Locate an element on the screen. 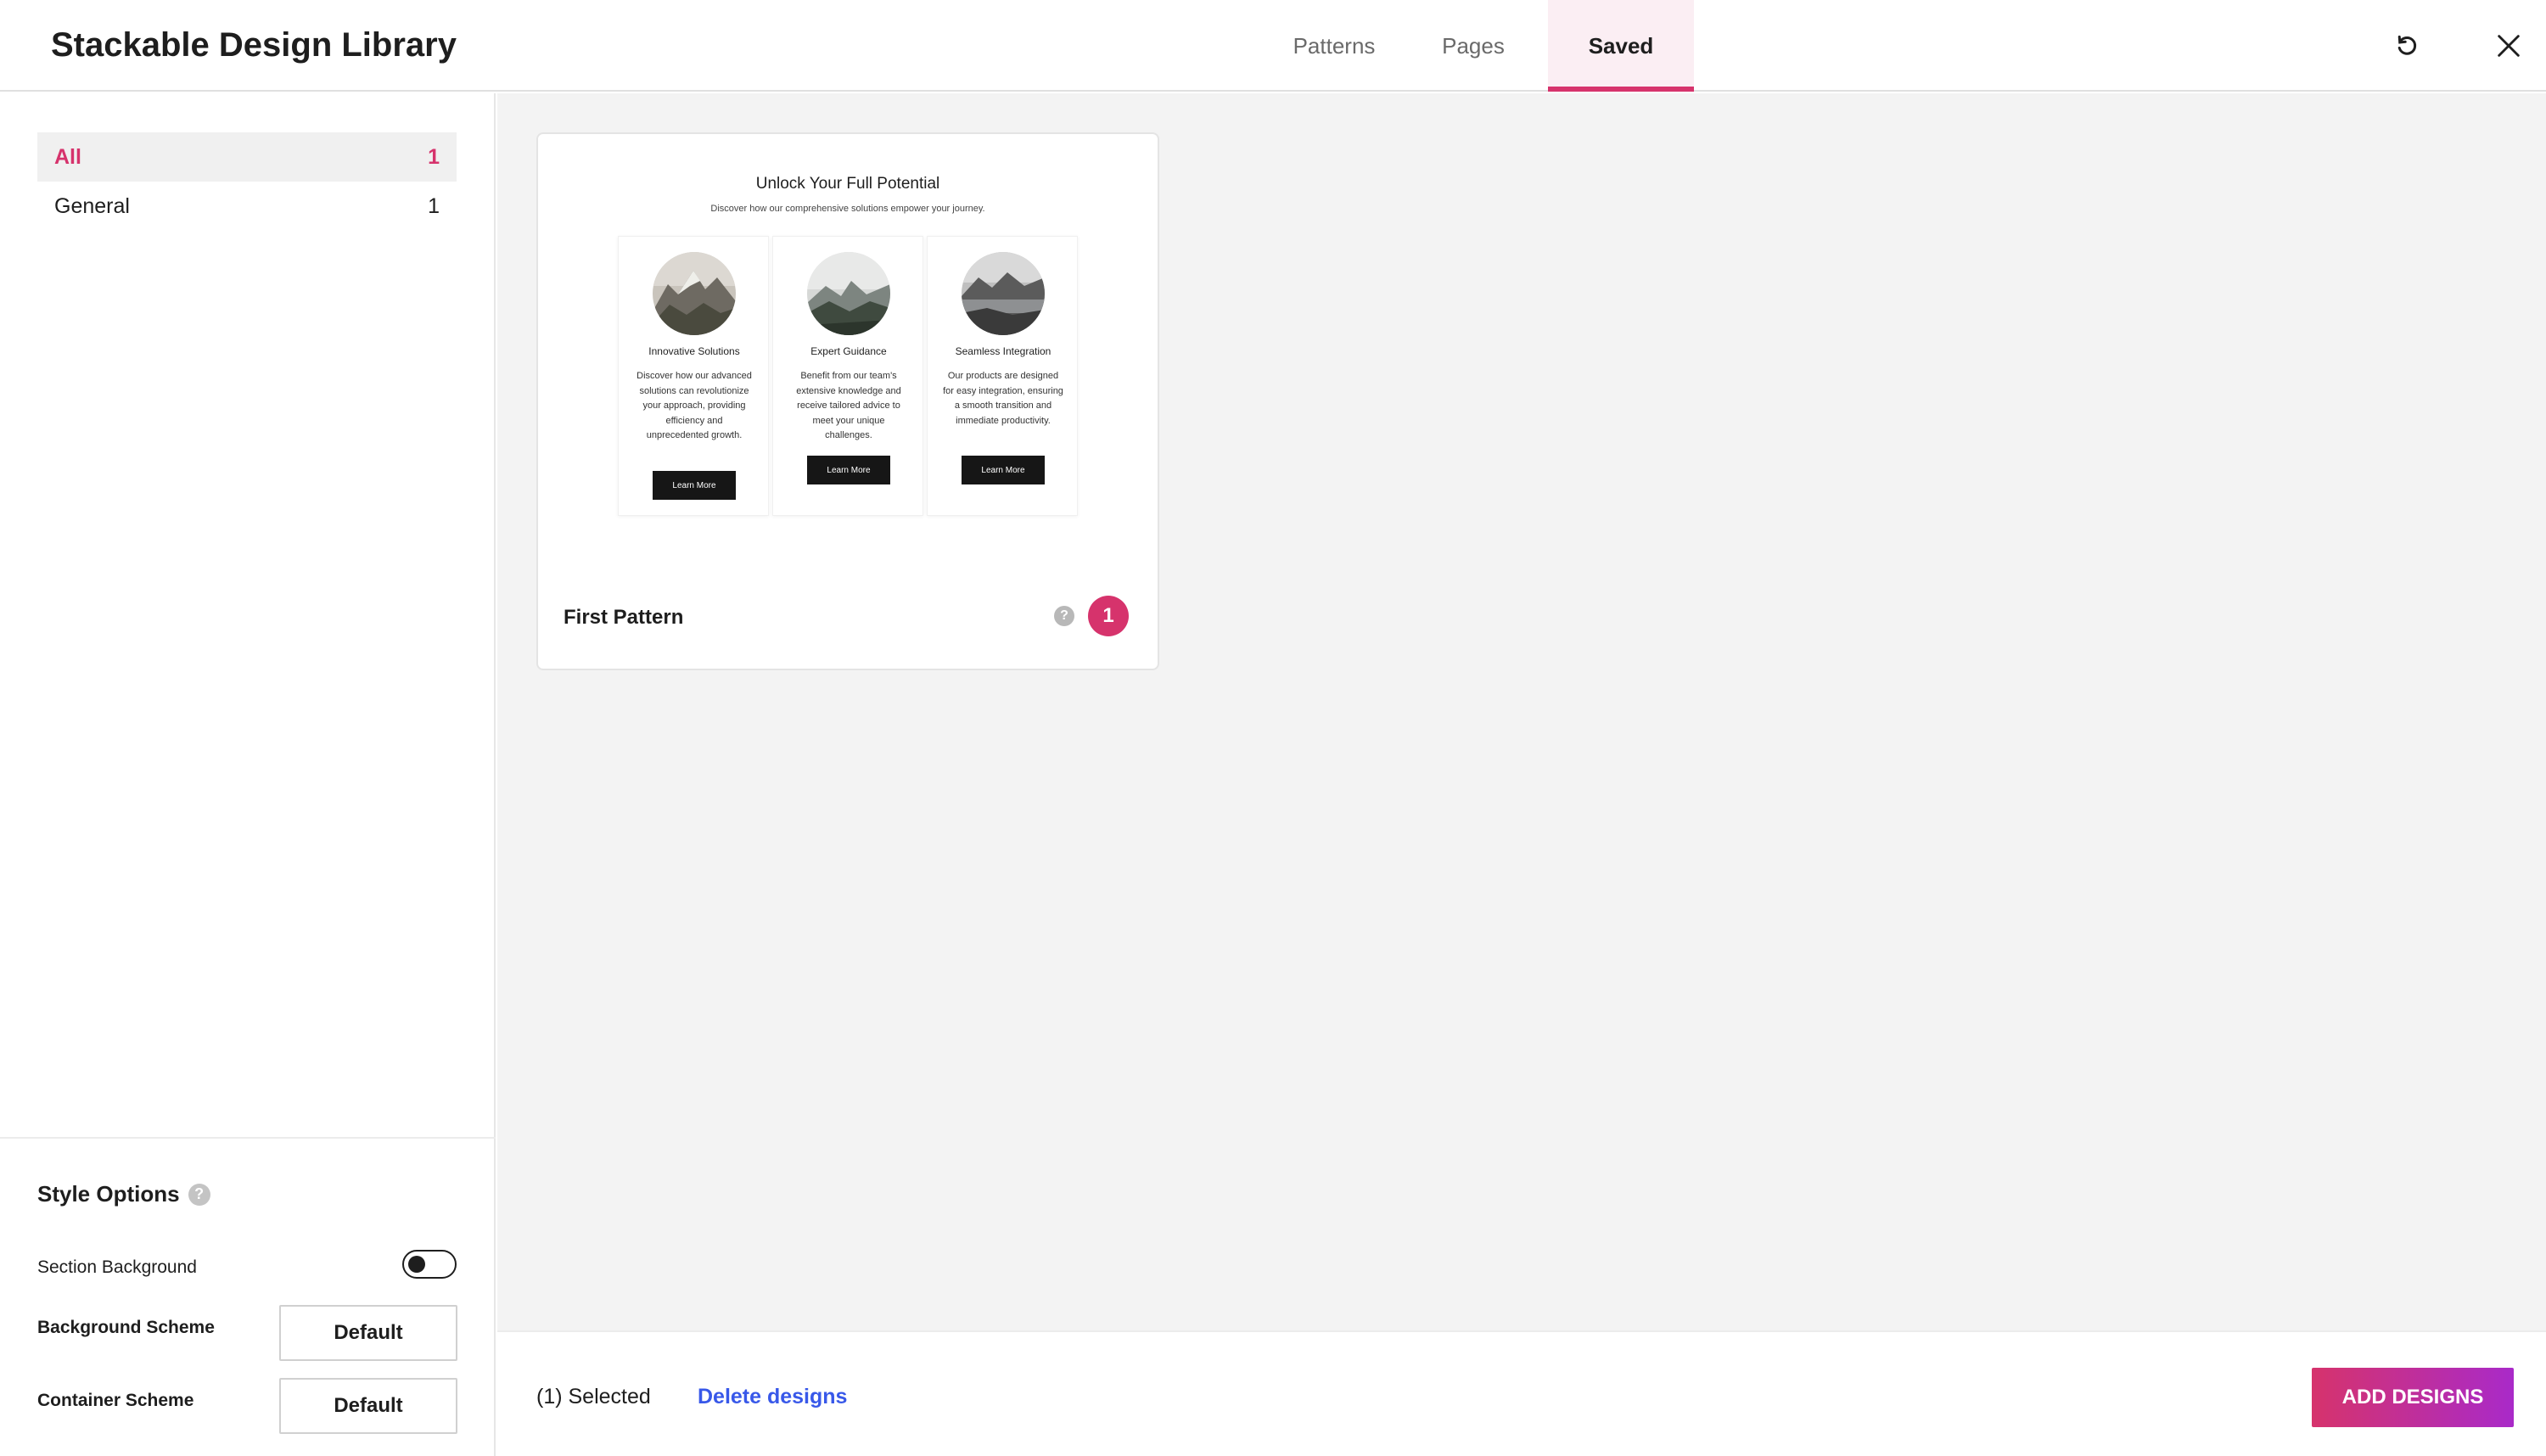  section-background-toggle is located at coordinates (429, 1265).